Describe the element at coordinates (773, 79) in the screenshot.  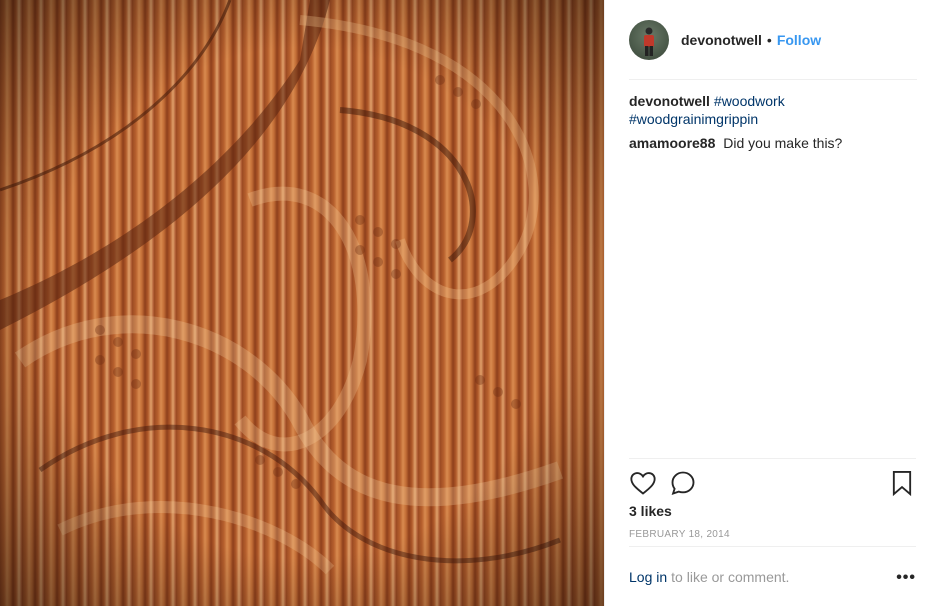
I see `divider` at that location.